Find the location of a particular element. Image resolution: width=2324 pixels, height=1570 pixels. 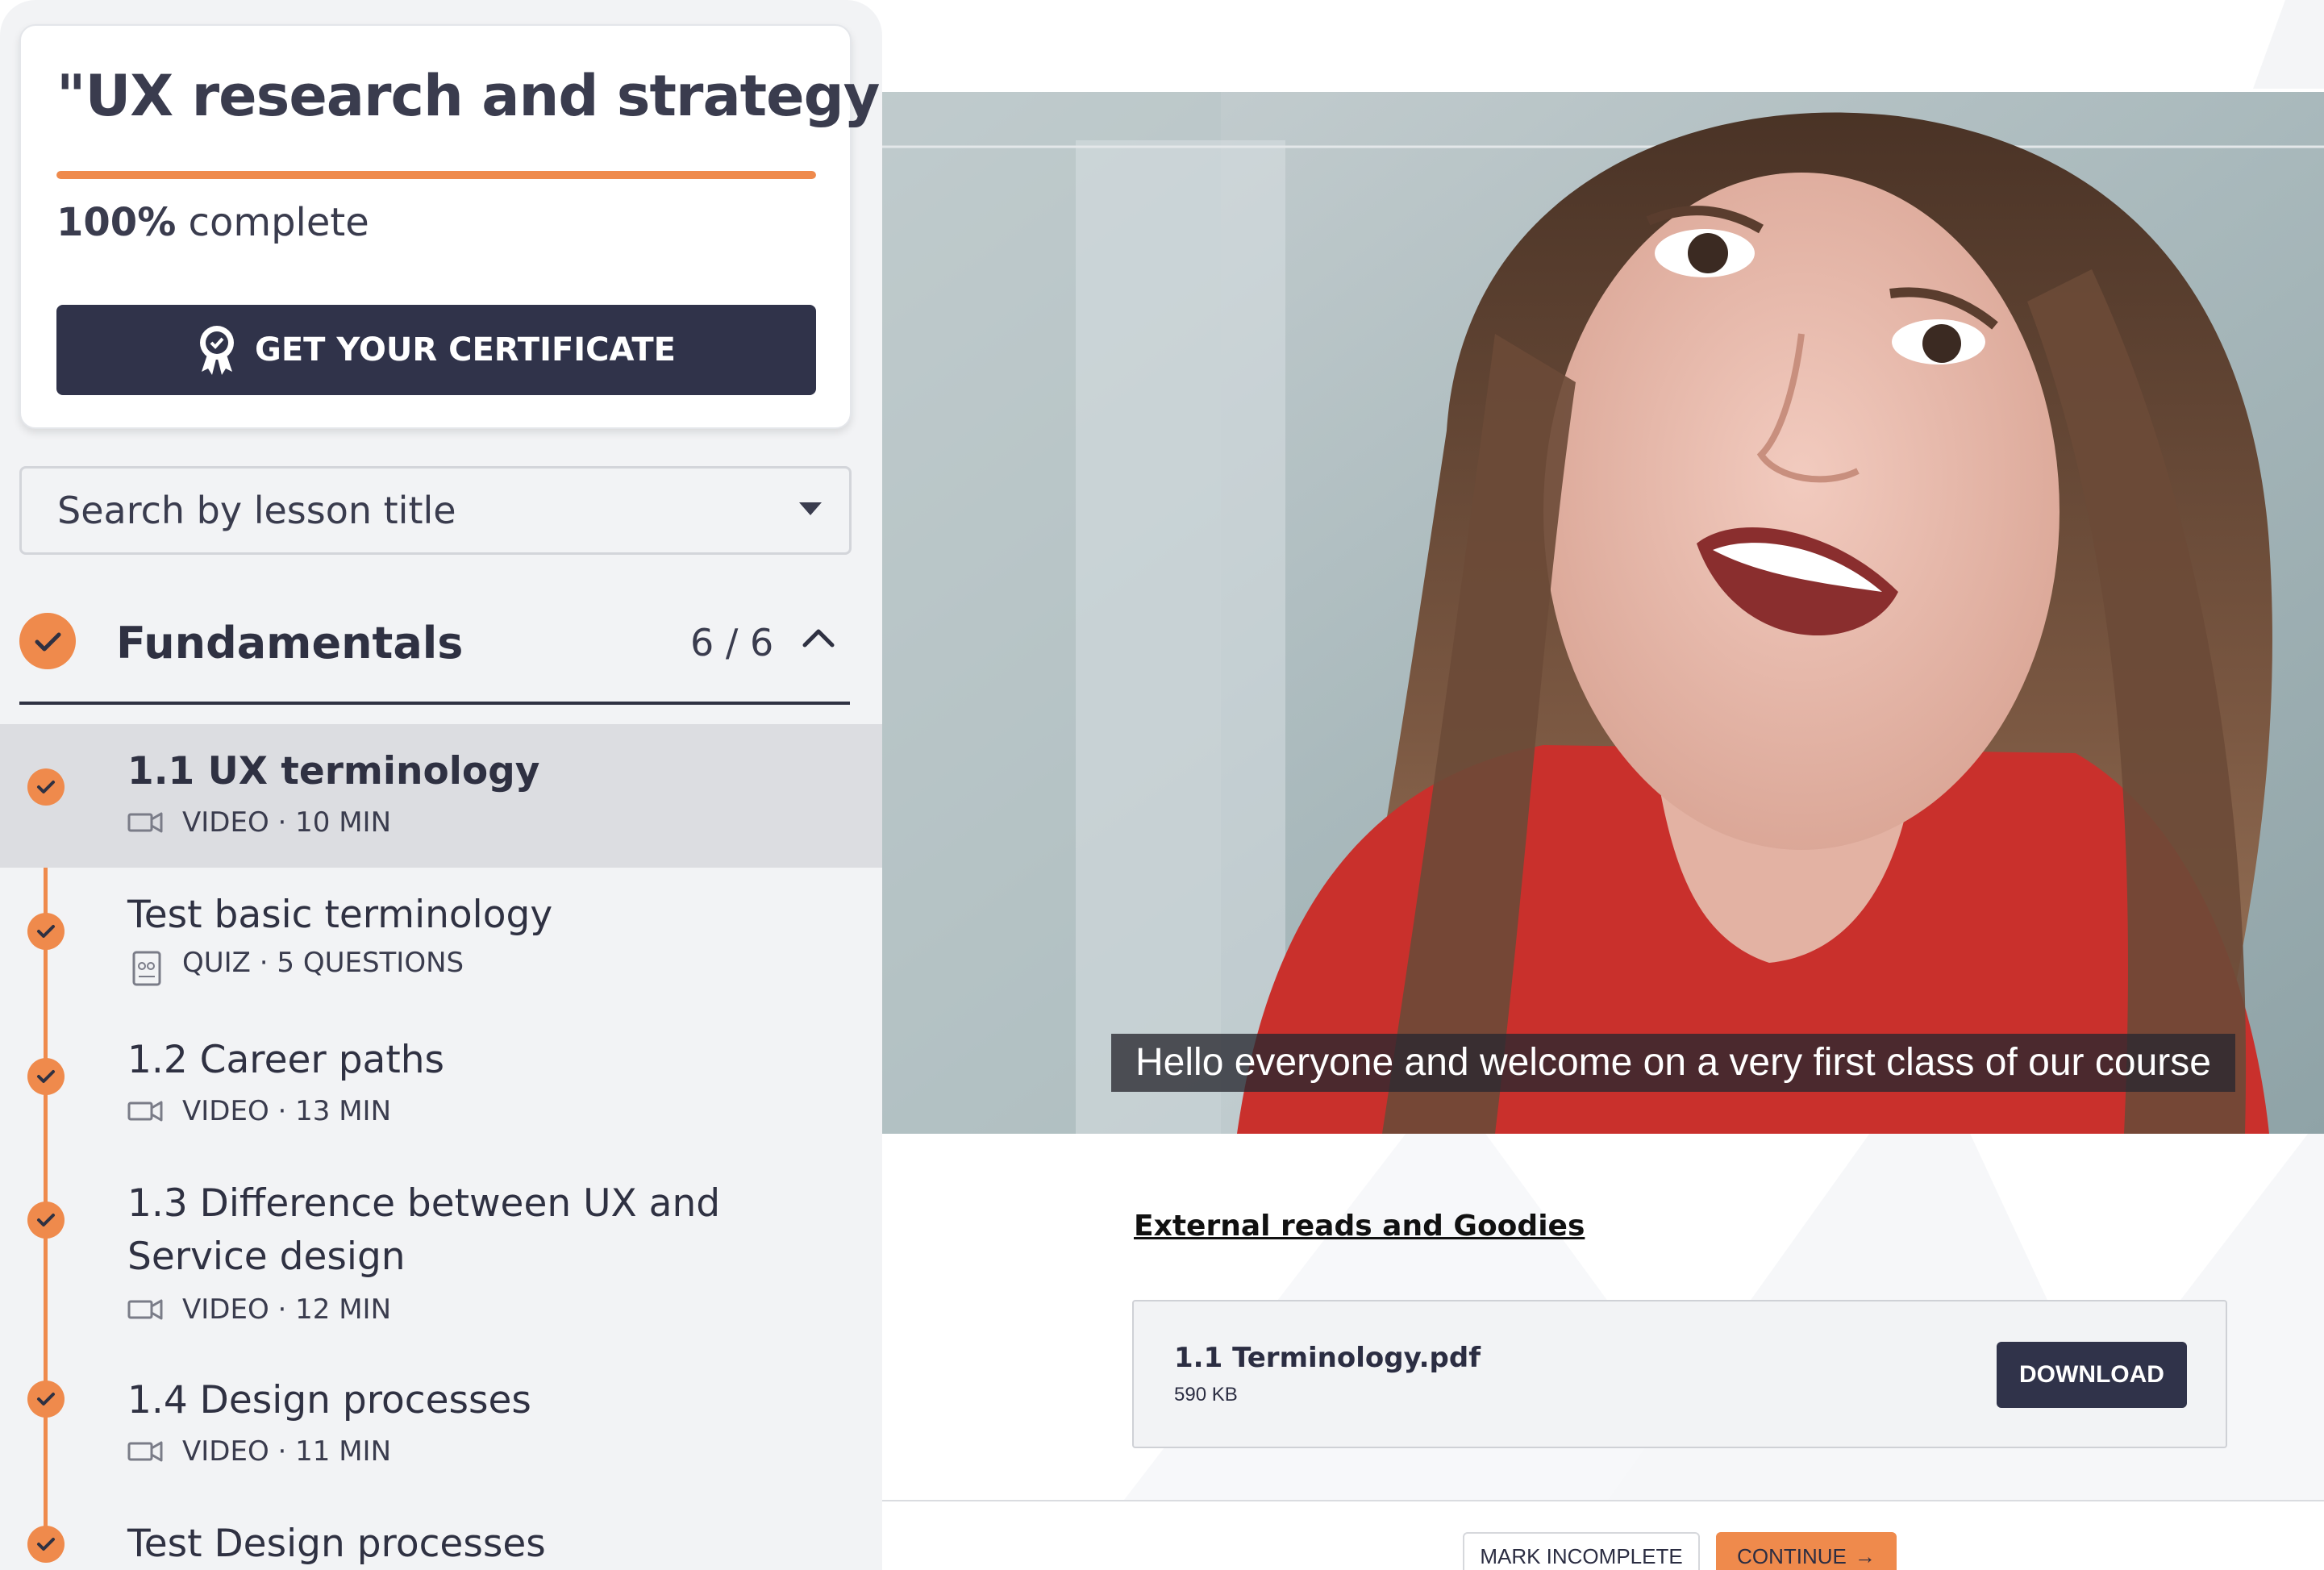

course-progress-fill is located at coordinates (436, 175).